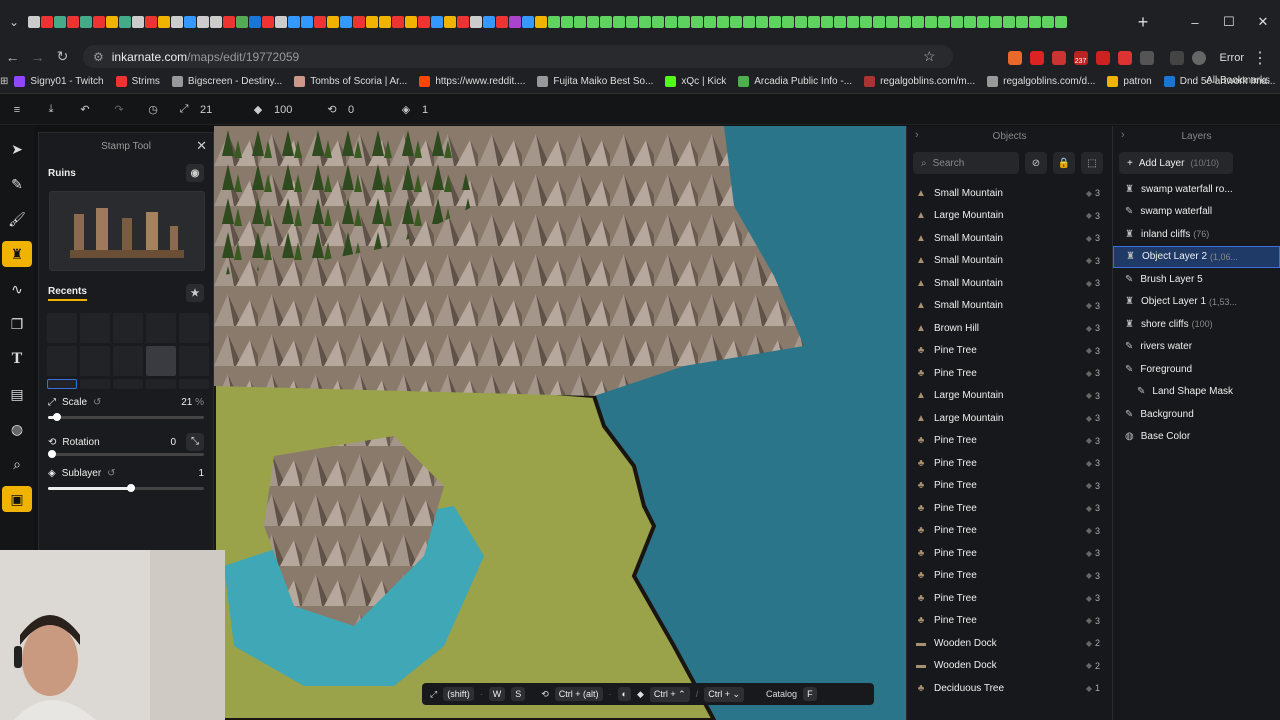 The image size is (1280, 720). What do you see at coordinates (37, 57) in the screenshot?
I see `forward-button: →` at bounding box center [37, 57].